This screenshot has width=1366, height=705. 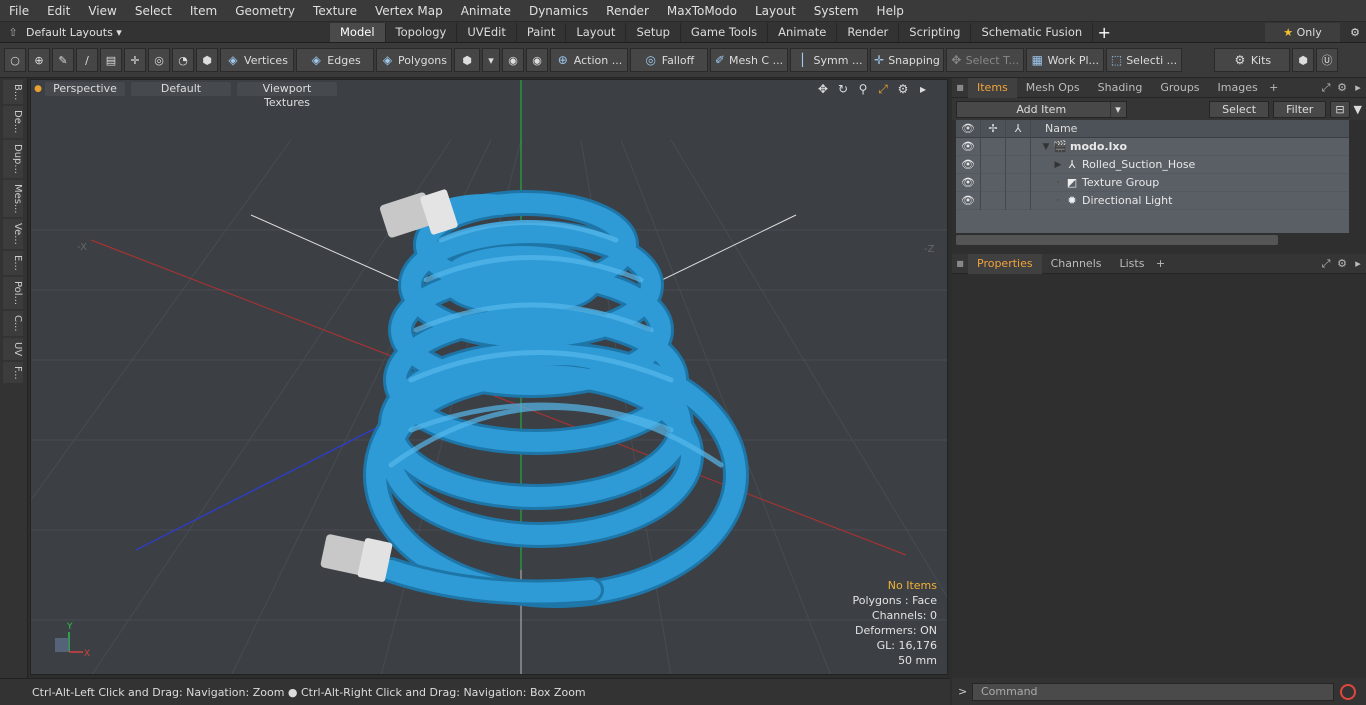 What do you see at coordinates (1274, 87) in the screenshot?
I see `add-panel-tab-icon: +` at bounding box center [1274, 87].